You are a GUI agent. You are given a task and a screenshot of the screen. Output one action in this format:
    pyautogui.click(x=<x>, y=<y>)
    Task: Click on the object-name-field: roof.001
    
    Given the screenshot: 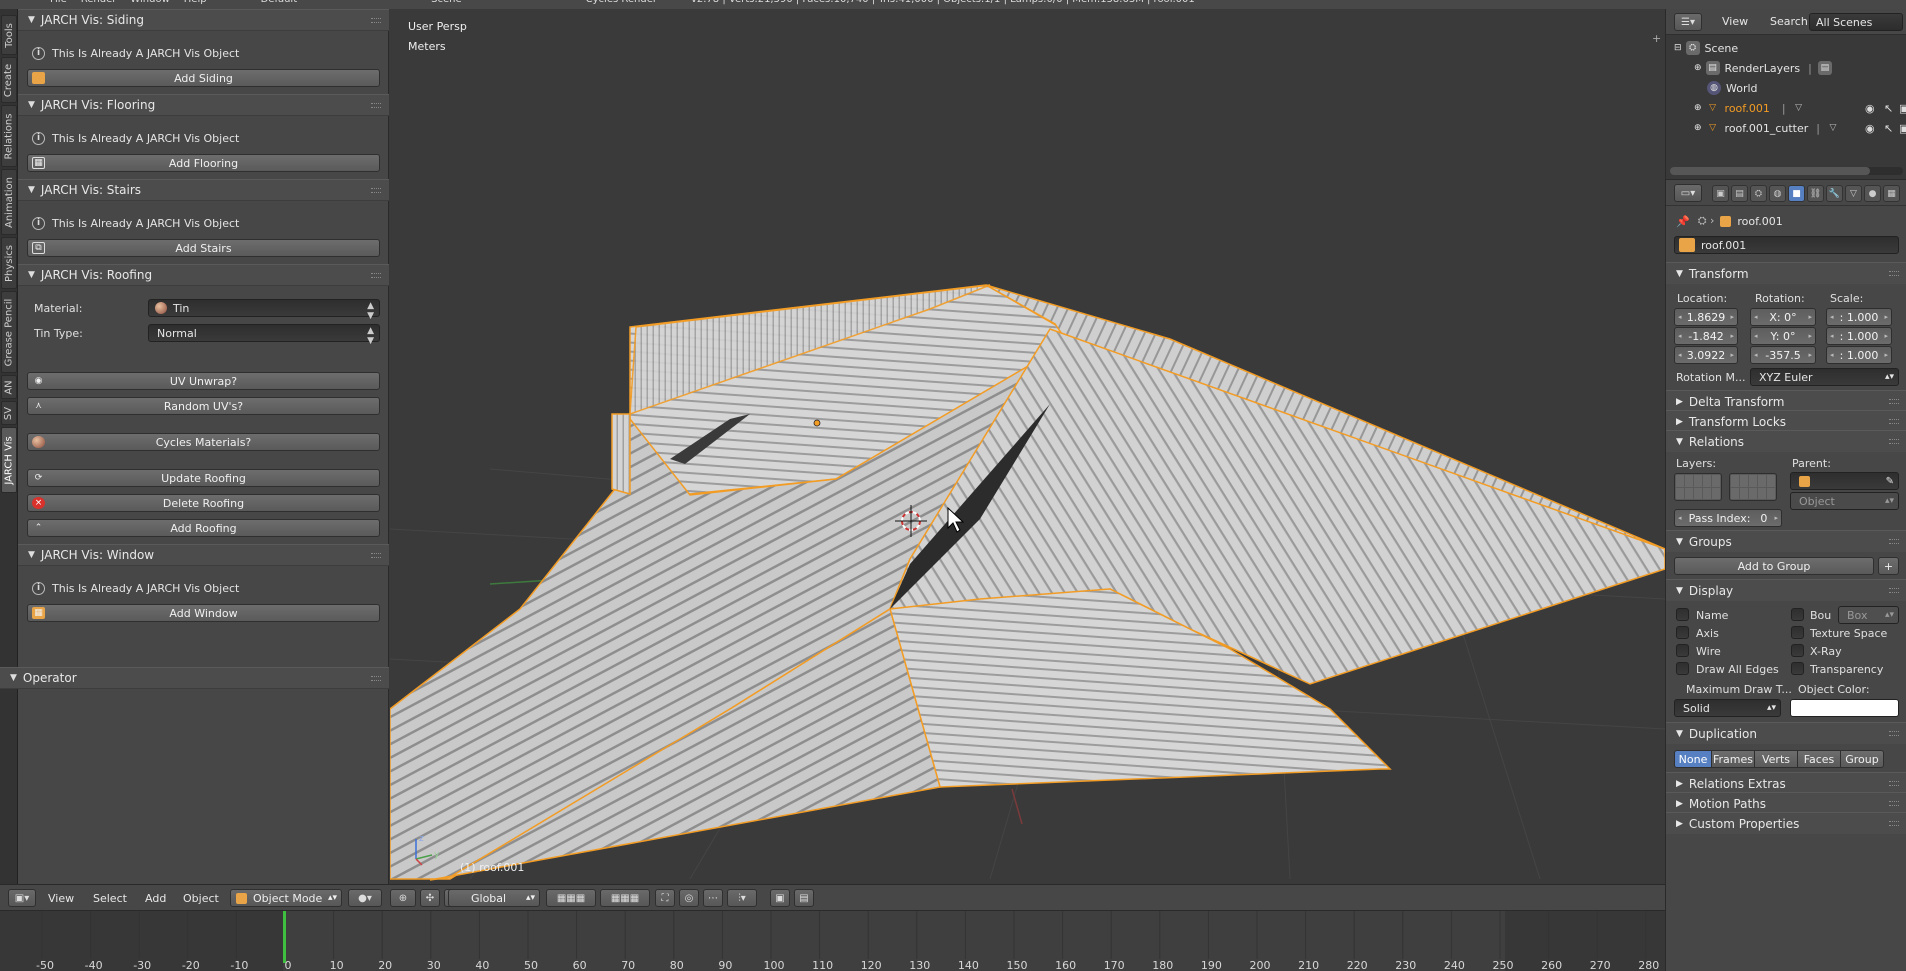 What is the action you would take?
    pyautogui.click(x=1786, y=245)
    